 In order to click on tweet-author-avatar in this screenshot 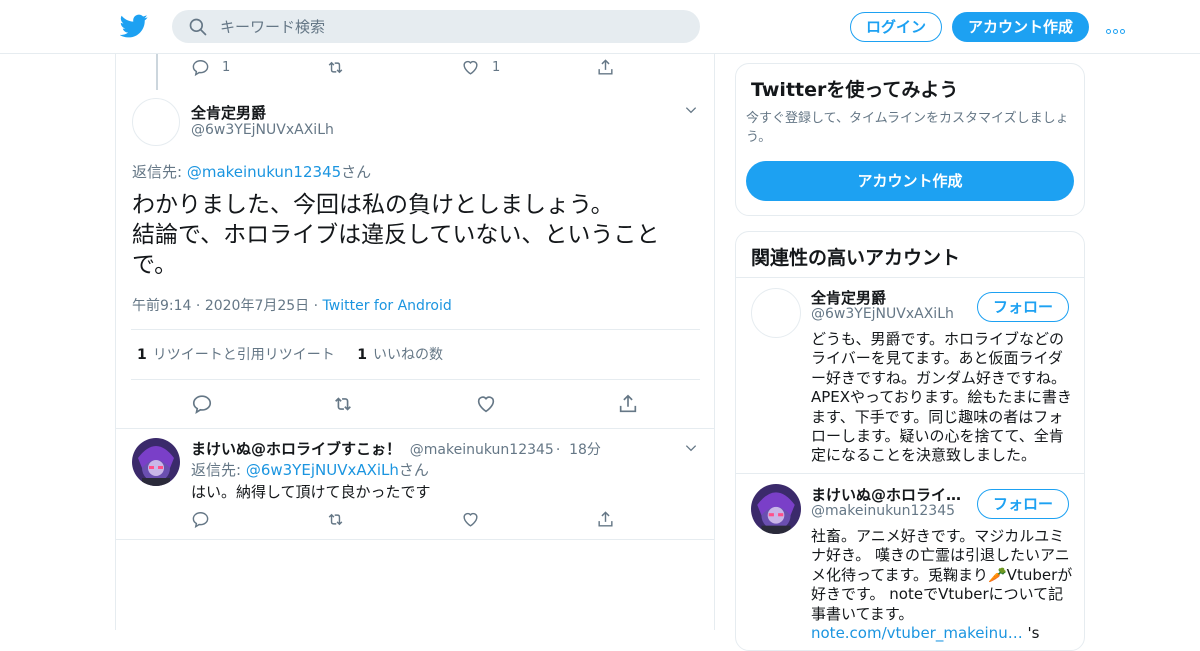, I will do `click(156, 122)`.